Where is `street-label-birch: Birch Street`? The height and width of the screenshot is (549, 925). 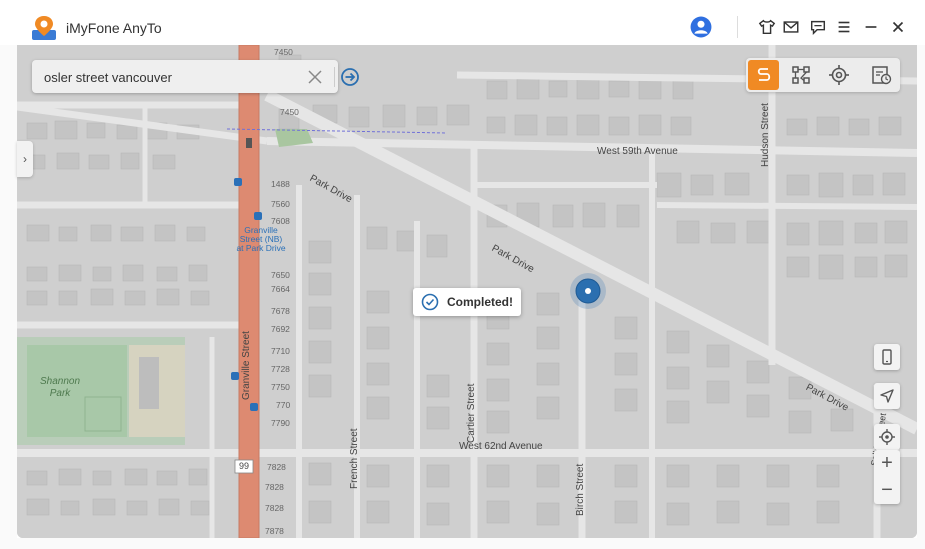
street-label-birch: Birch Street is located at coordinates (580, 489).